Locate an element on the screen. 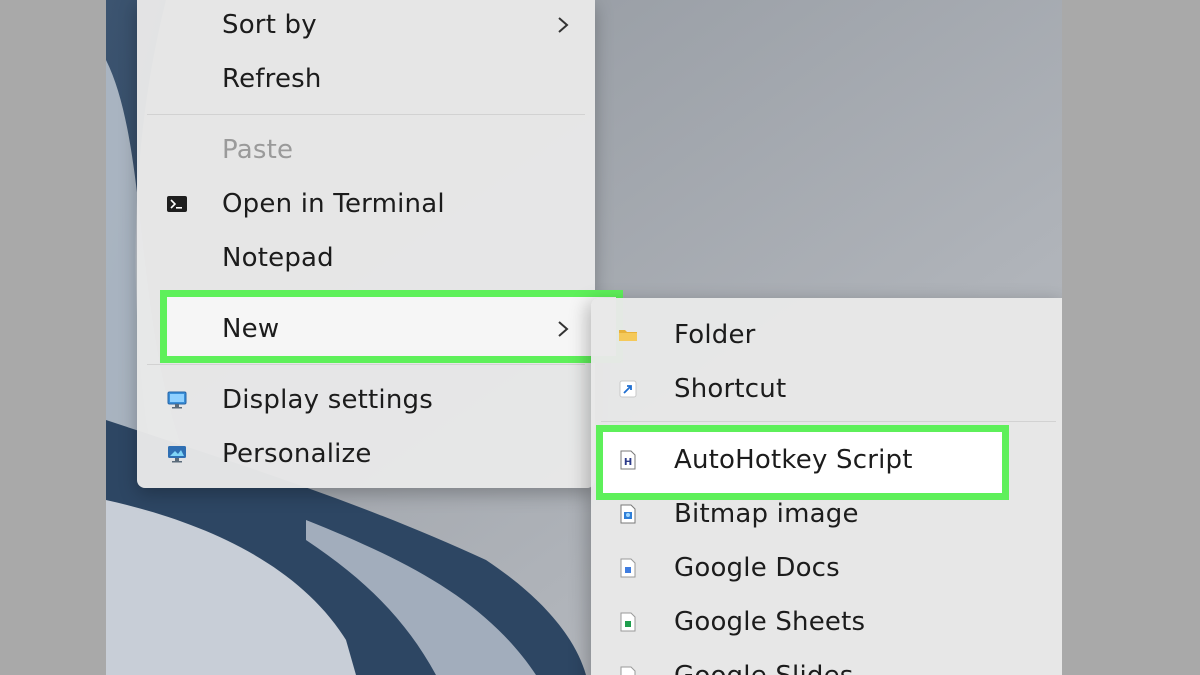 Image resolution: width=1200 pixels, height=675 pixels. menu-item-label: Display settings is located at coordinates (327, 400).